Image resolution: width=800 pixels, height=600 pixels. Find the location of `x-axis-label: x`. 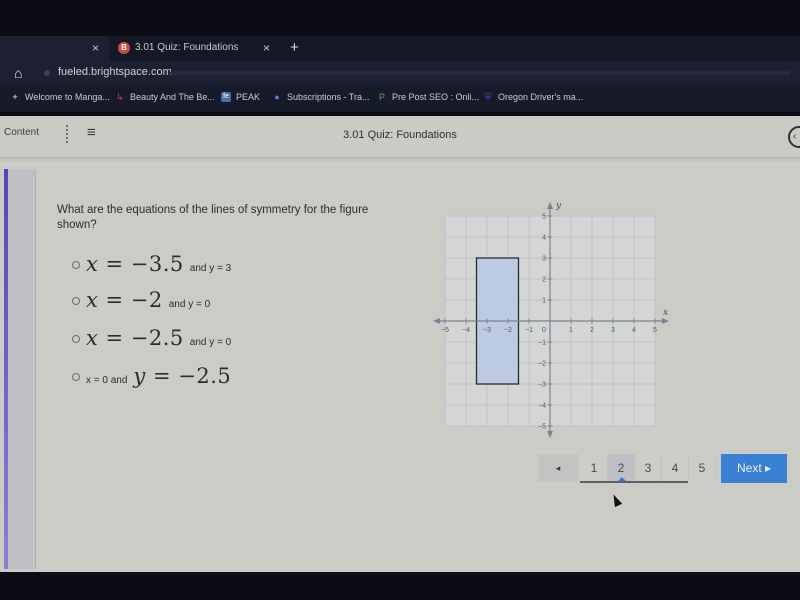

x-axis-label: x is located at coordinates (665, 313).